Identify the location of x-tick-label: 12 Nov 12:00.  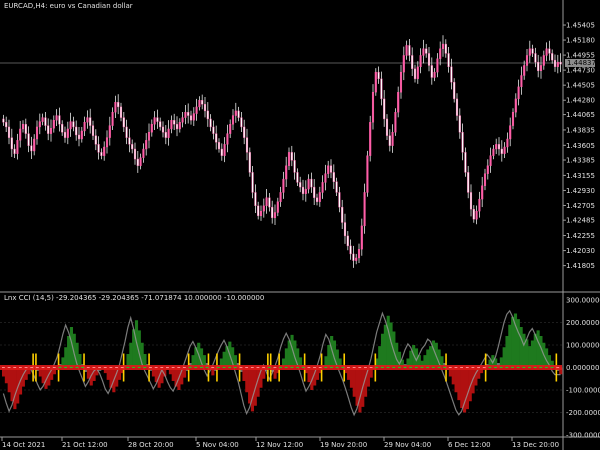
(279, 445).